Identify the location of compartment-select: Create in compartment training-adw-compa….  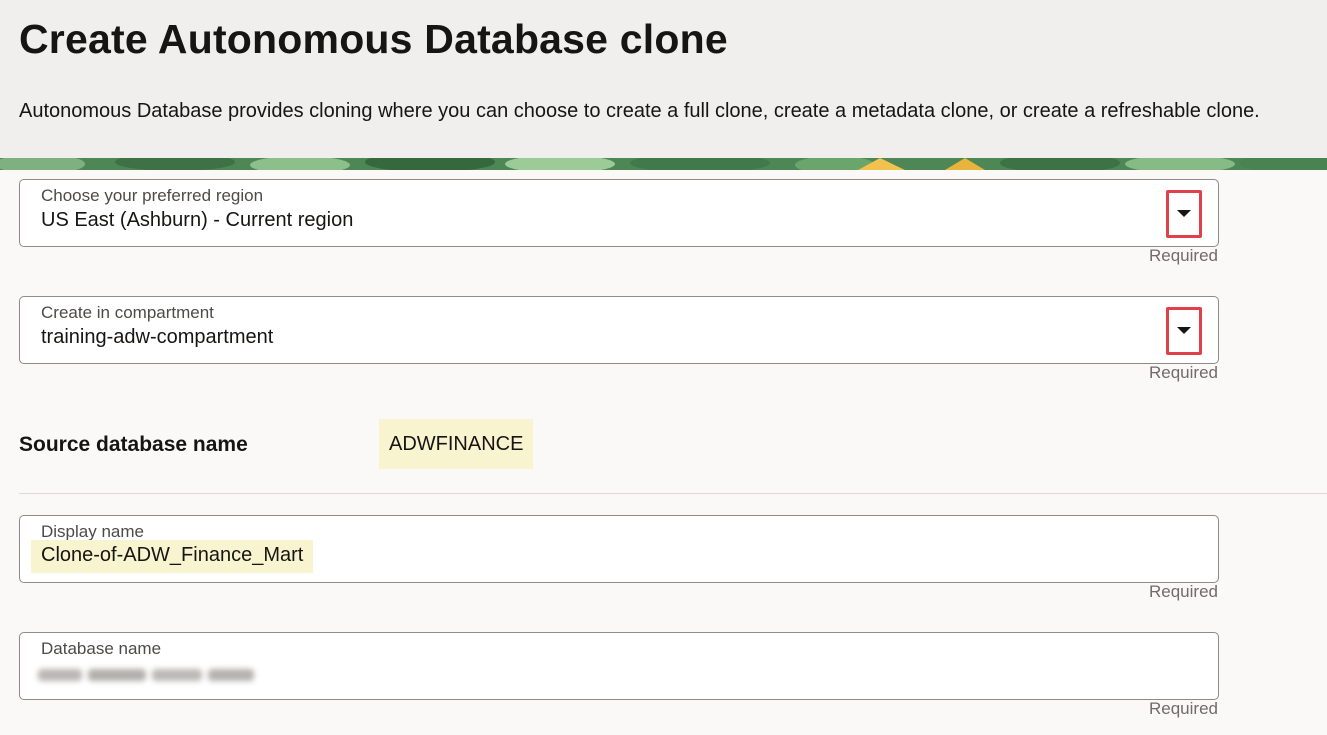
(619, 330).